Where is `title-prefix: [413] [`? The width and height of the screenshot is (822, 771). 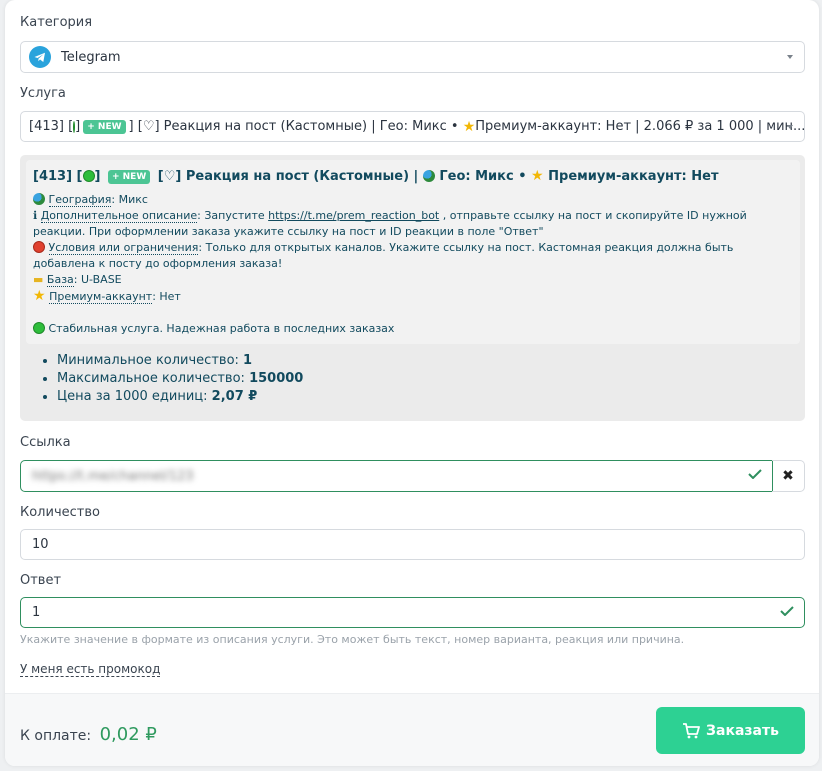
title-prefix: [413] [ is located at coordinates (58, 176).